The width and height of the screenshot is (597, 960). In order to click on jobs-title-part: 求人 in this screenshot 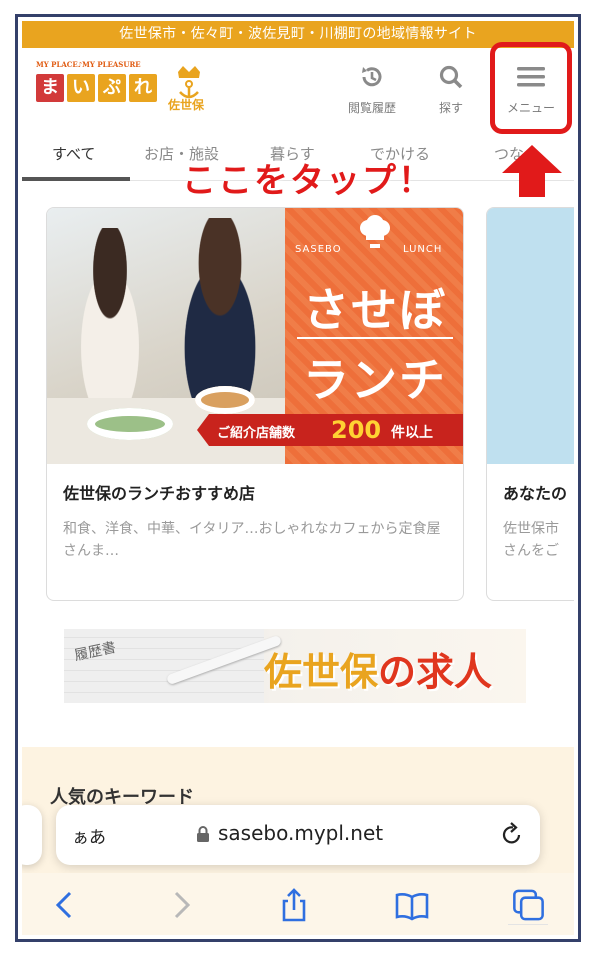, I will do `click(454, 672)`.